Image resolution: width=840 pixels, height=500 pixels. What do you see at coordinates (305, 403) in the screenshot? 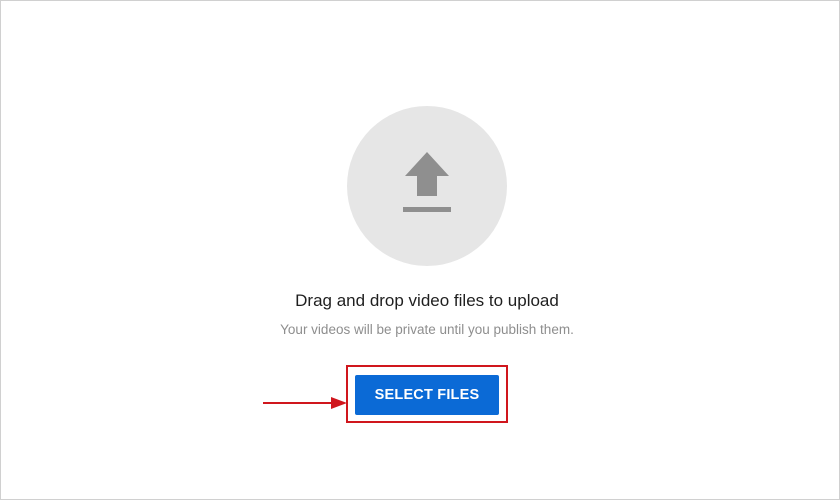
I see `right-arrow-icon` at bounding box center [305, 403].